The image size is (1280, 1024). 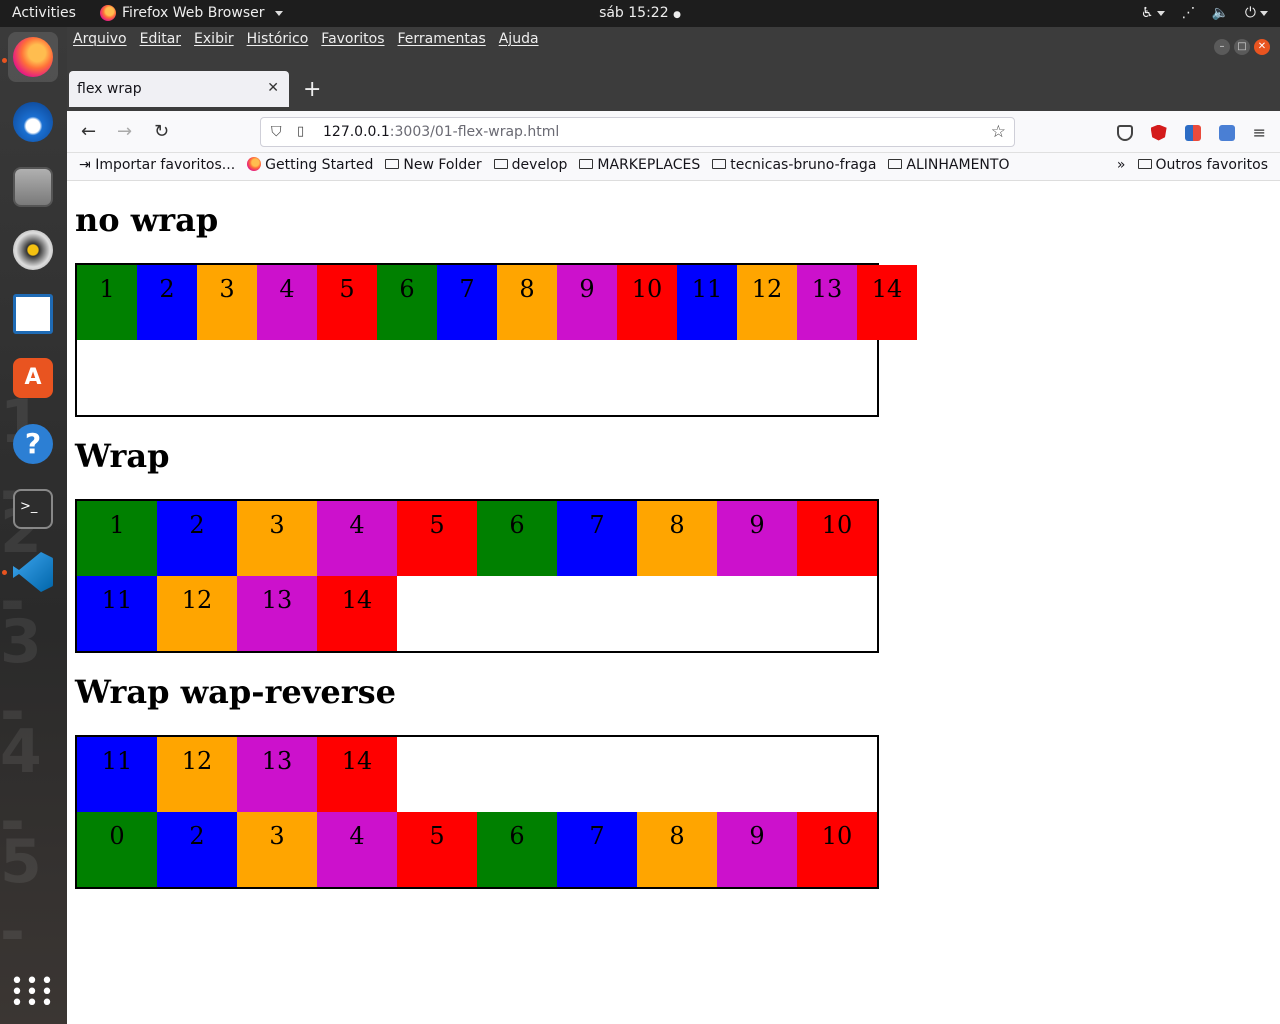 I want to click on maximize-button: □, so click(x=1242, y=47).